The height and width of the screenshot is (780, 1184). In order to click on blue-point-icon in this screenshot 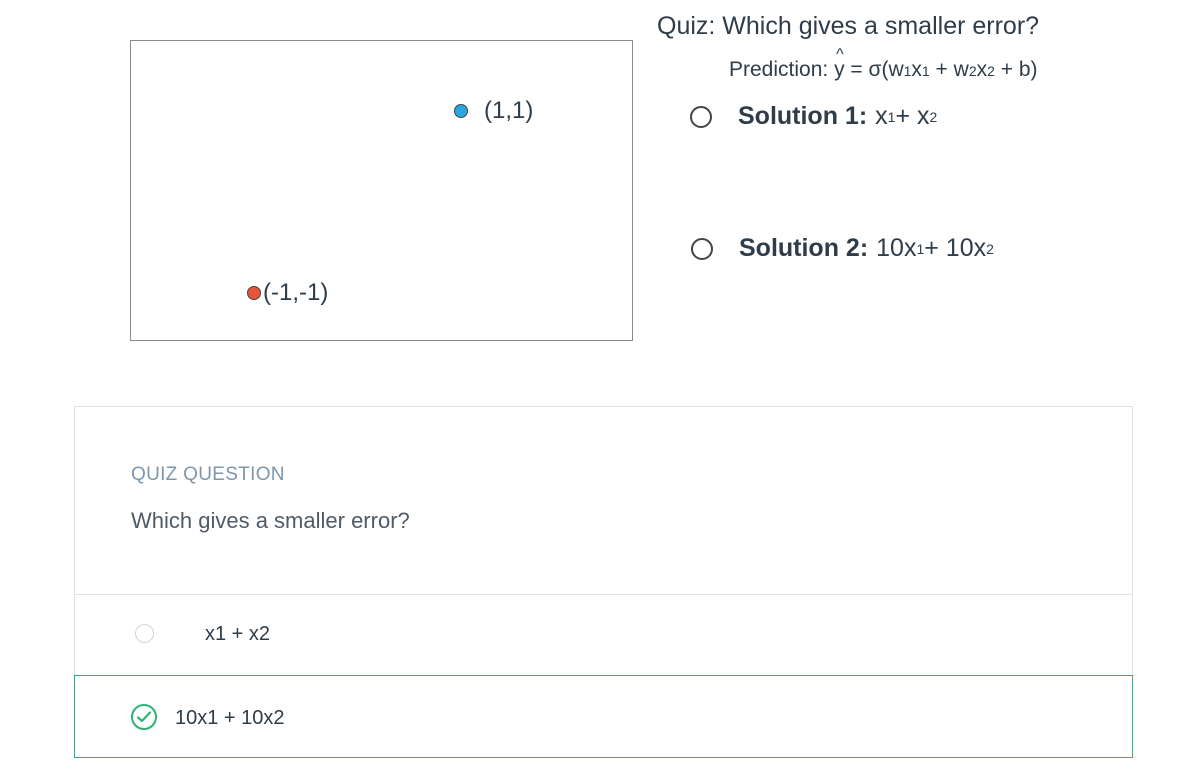, I will do `click(461, 111)`.